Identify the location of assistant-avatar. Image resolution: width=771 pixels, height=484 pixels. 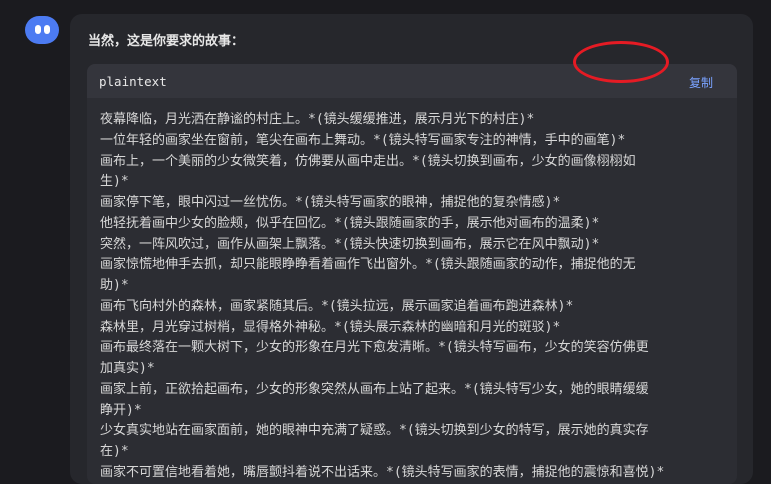
(42, 30).